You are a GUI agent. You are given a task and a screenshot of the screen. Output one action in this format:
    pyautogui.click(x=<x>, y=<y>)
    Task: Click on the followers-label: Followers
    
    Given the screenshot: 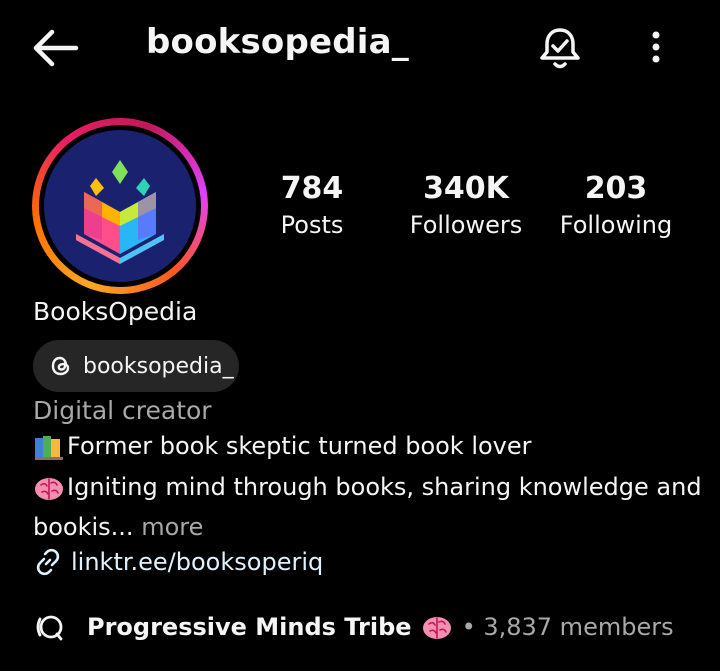 What is the action you would take?
    pyautogui.click(x=466, y=225)
    